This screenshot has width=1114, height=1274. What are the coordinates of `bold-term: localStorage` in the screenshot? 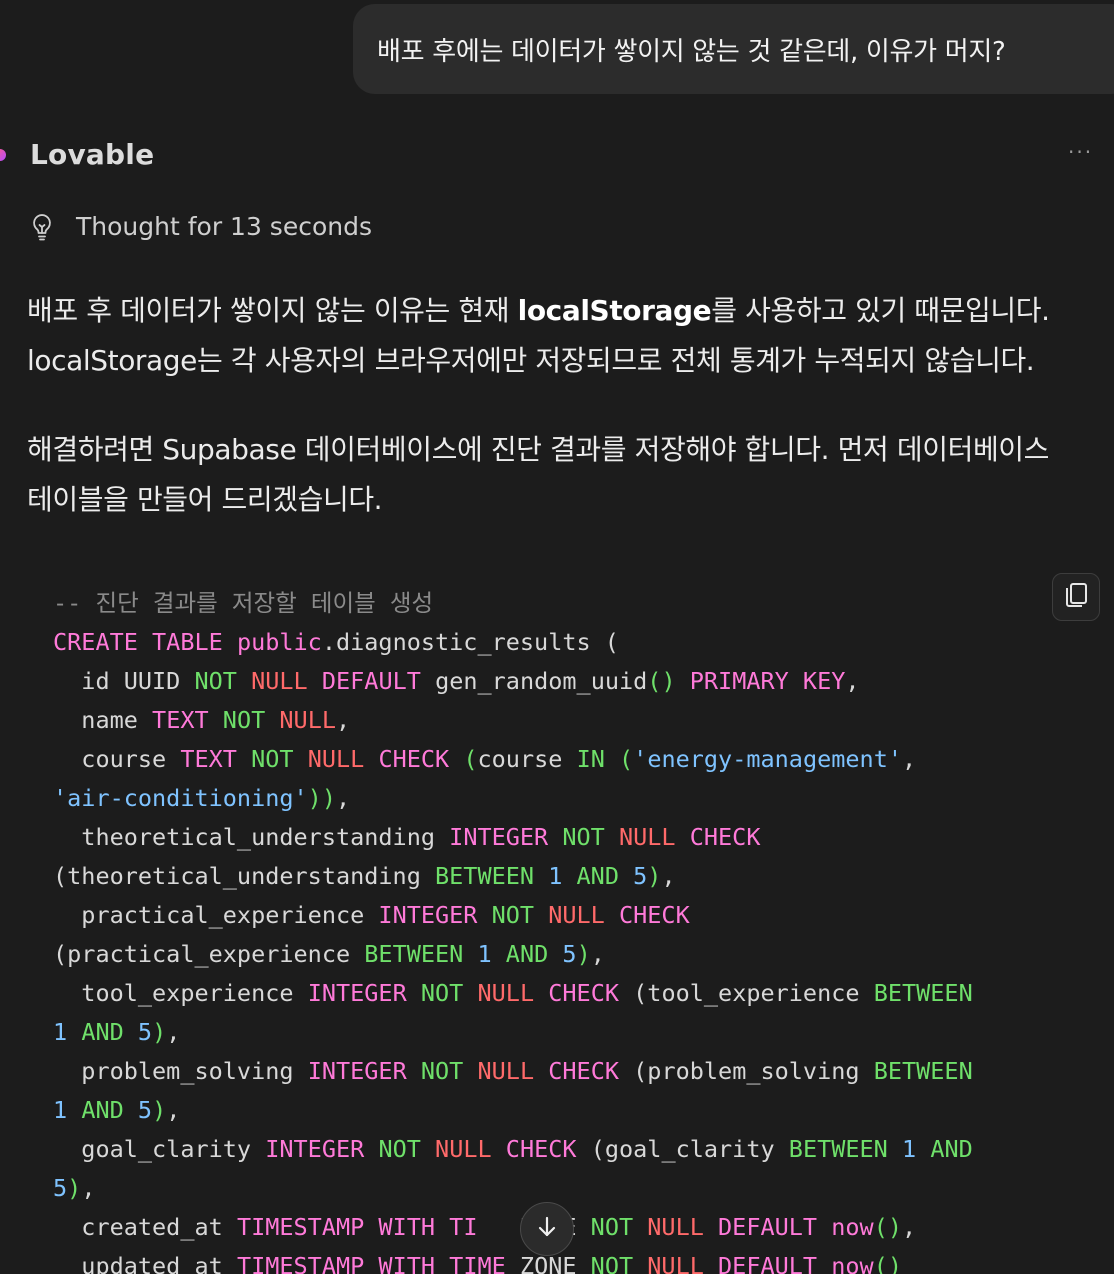 It's located at (614, 310).